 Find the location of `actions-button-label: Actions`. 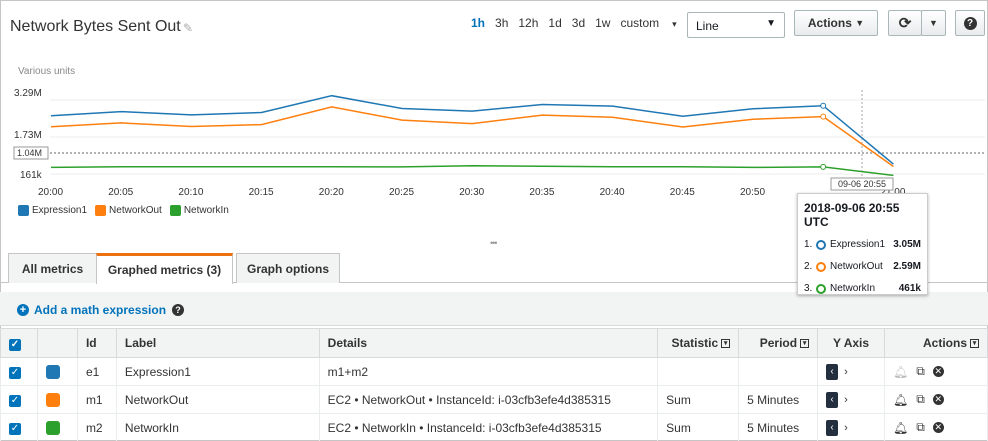

actions-button-label: Actions is located at coordinates (829, 23).